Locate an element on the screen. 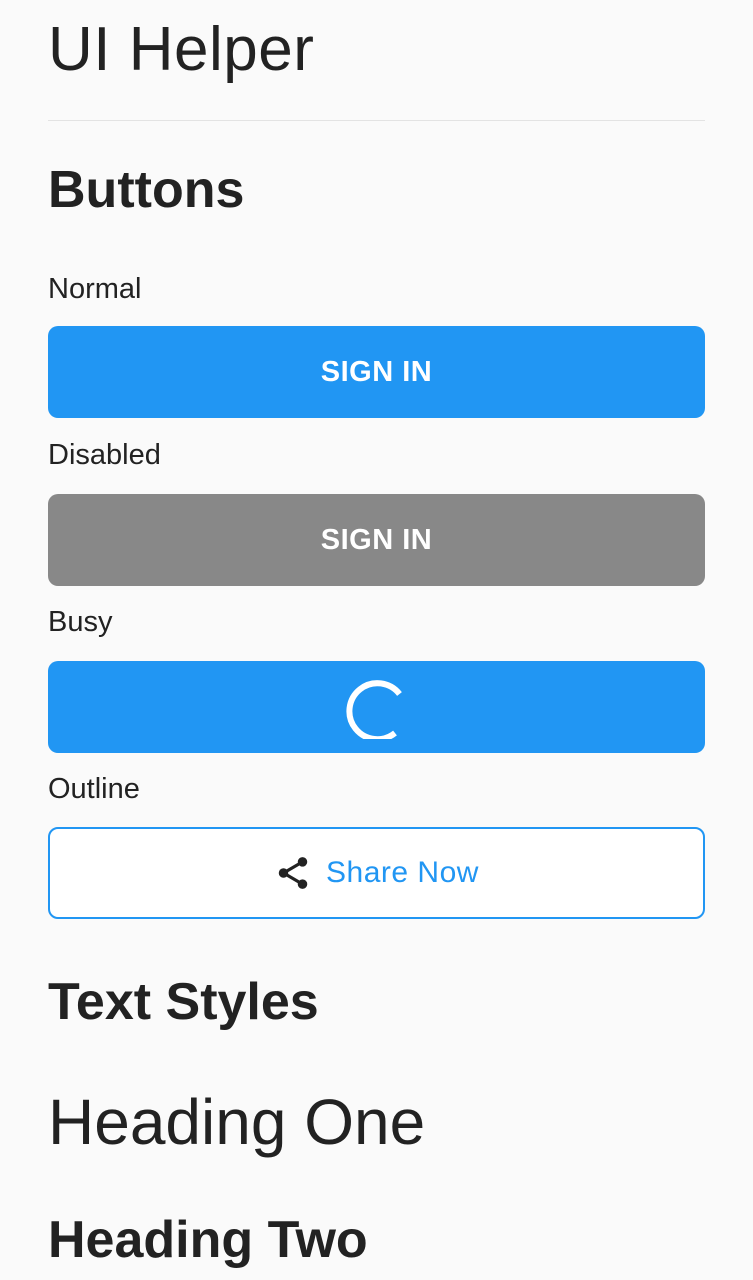 The image size is (753, 1280). app-title: UI Helper is located at coordinates (181, 49).